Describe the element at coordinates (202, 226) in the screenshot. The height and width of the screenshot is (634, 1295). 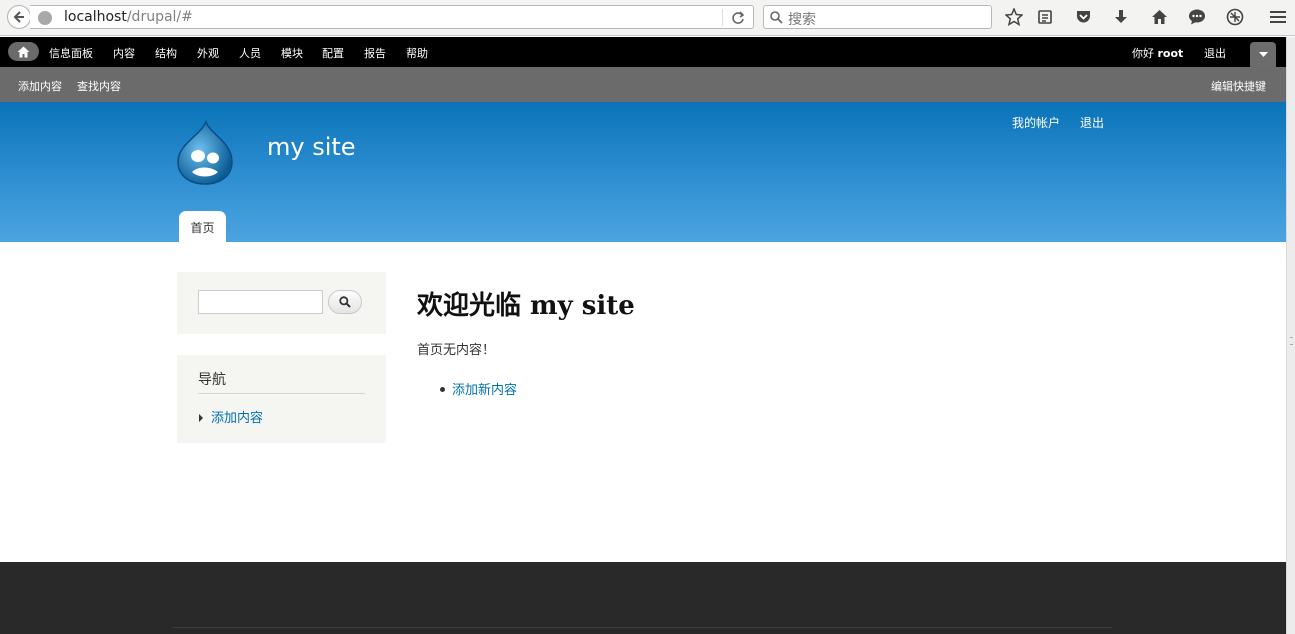
I see `tab-home: 首页` at that location.